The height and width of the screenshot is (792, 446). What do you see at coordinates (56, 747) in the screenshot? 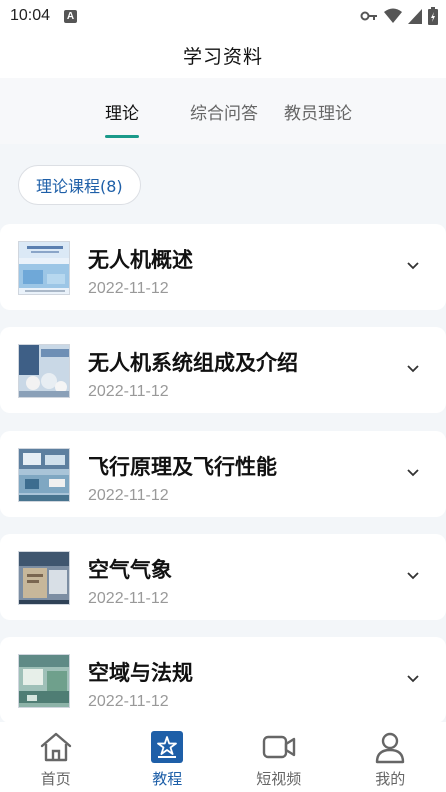
I see `home-icon` at bounding box center [56, 747].